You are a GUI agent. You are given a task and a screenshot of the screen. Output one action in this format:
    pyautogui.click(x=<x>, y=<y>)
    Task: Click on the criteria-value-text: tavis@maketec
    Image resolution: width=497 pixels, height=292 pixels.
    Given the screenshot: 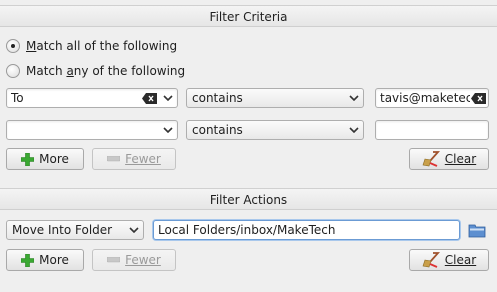 What is the action you would take?
    pyautogui.click(x=425, y=98)
    